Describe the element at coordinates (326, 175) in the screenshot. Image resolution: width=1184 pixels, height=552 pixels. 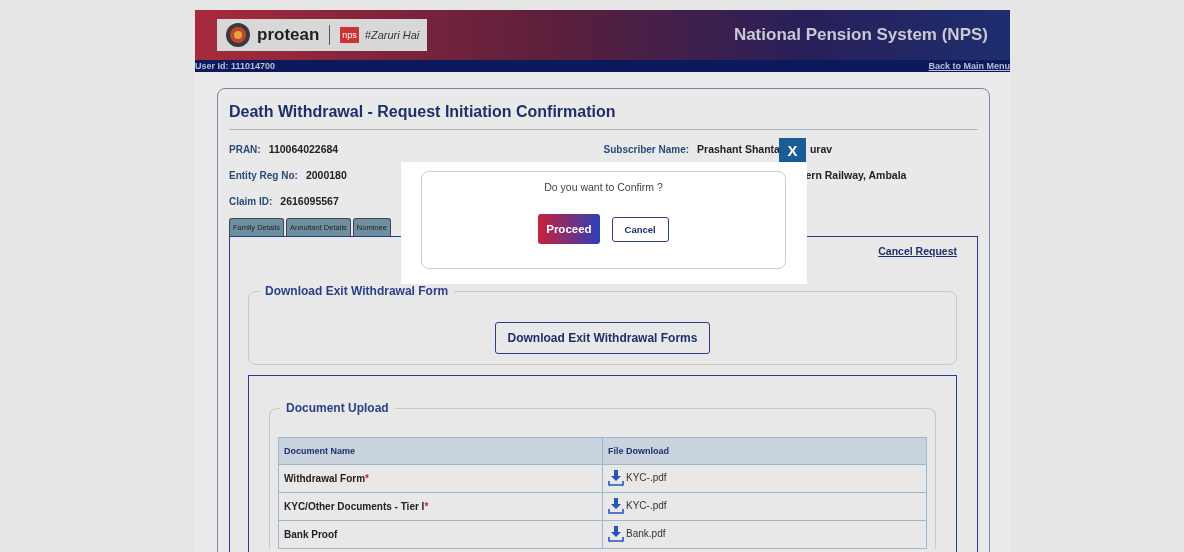
I see `field-value: 2000180` at that location.